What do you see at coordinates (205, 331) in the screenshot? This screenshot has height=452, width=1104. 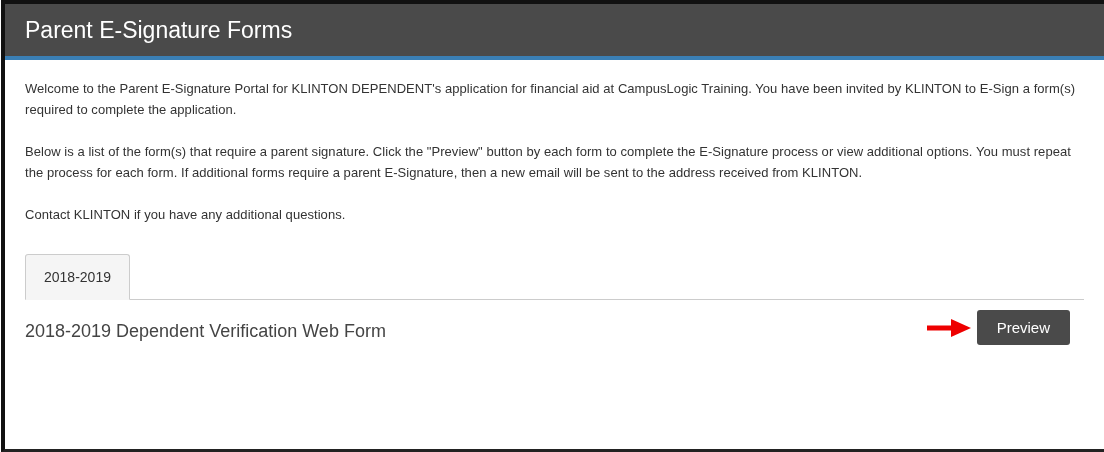 I see `form-name: 2018-2019 Dependent Verification Web Form` at bounding box center [205, 331].